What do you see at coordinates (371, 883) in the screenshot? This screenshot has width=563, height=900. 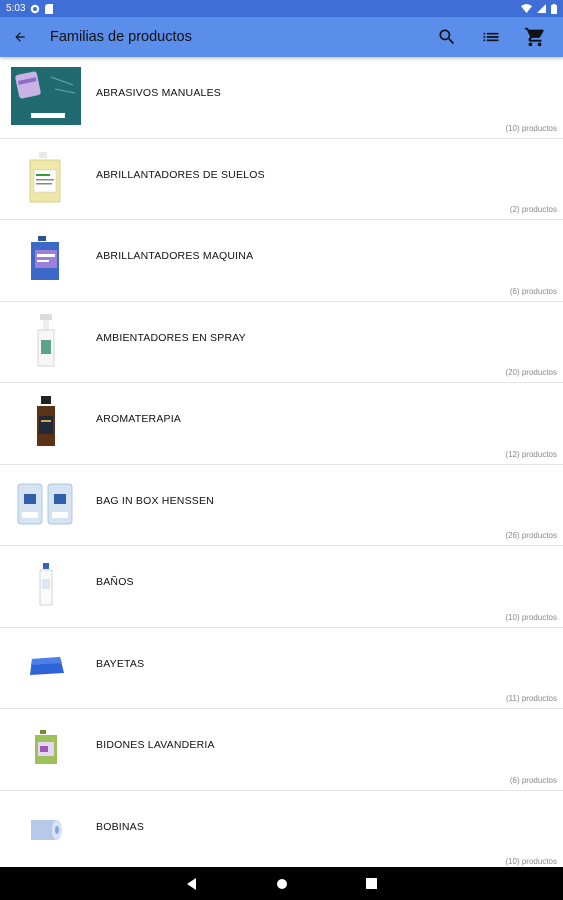 I see `nav-recents-icon` at bounding box center [371, 883].